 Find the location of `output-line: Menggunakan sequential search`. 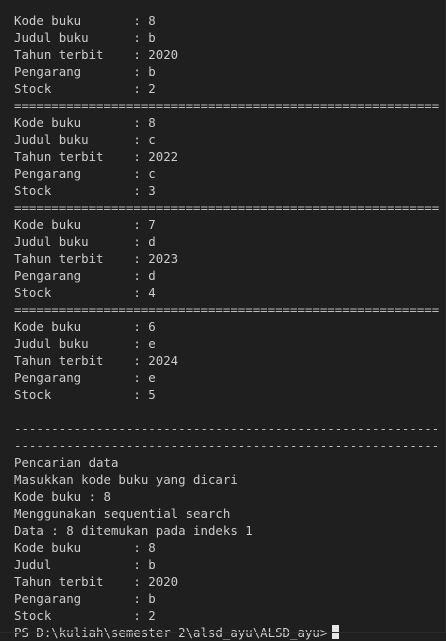

output-line: Menggunakan sequential search is located at coordinates (122, 513).